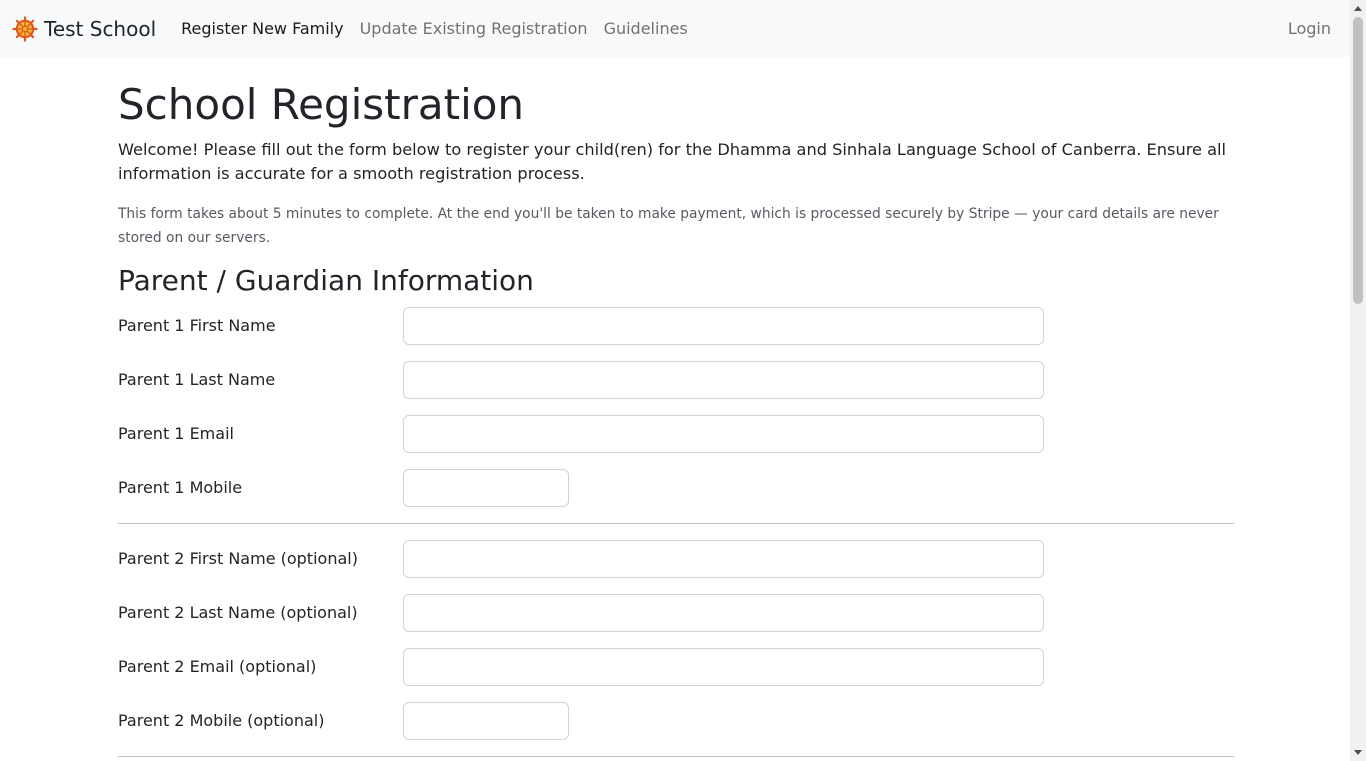 The width and height of the screenshot is (1366, 761). What do you see at coordinates (100, 28) in the screenshot?
I see `brand-name: Test School` at bounding box center [100, 28].